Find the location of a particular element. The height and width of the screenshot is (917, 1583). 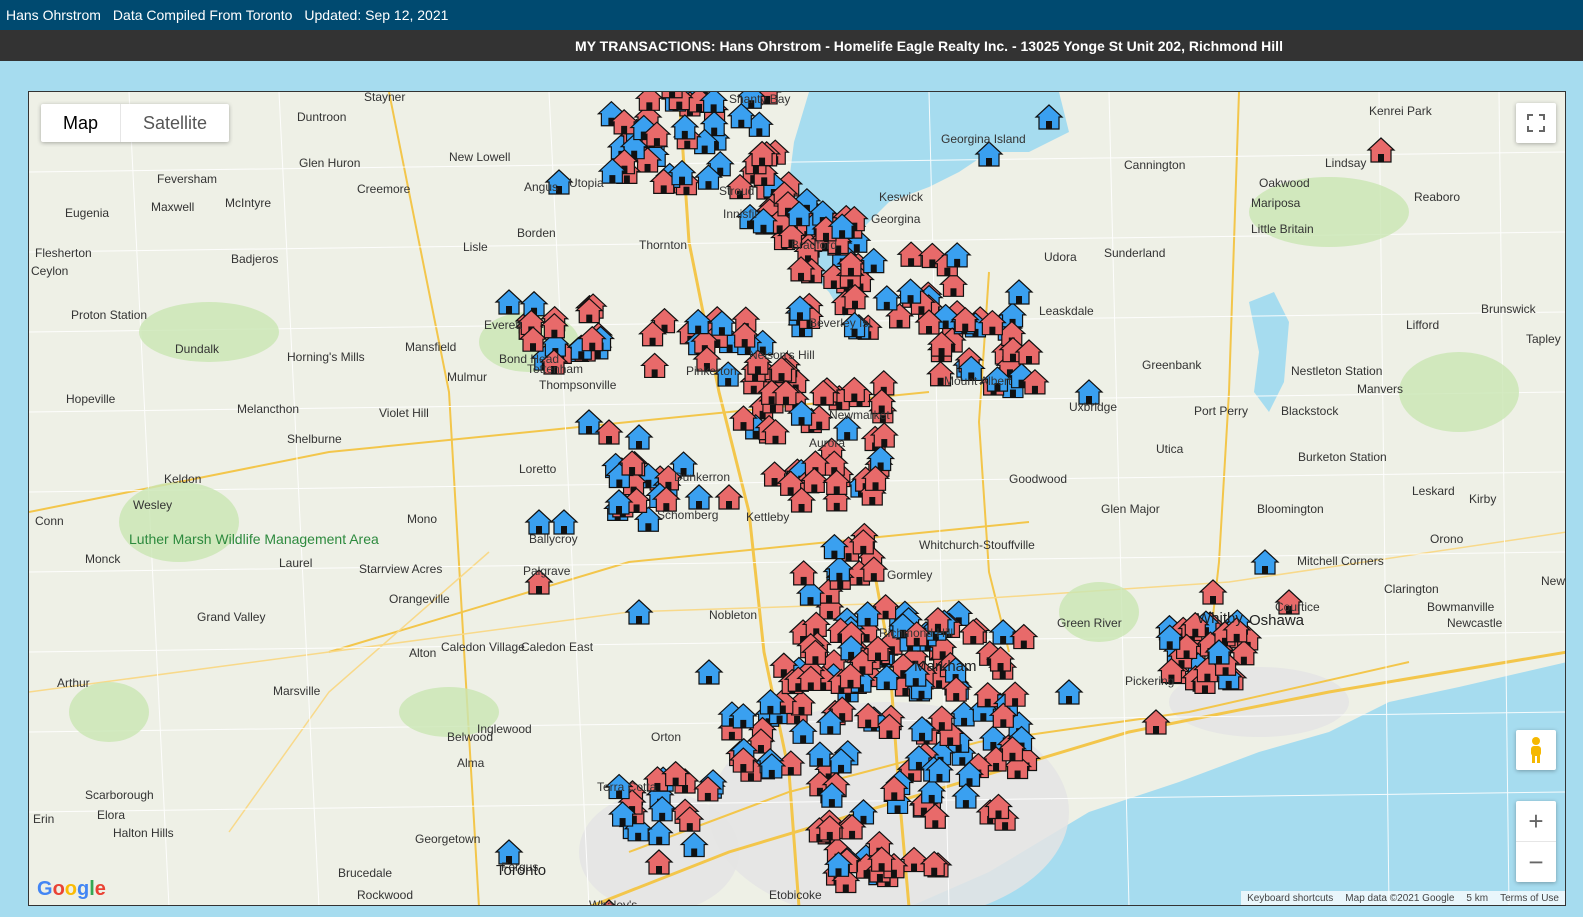

place-label: Alton is located at coordinates (423, 653).